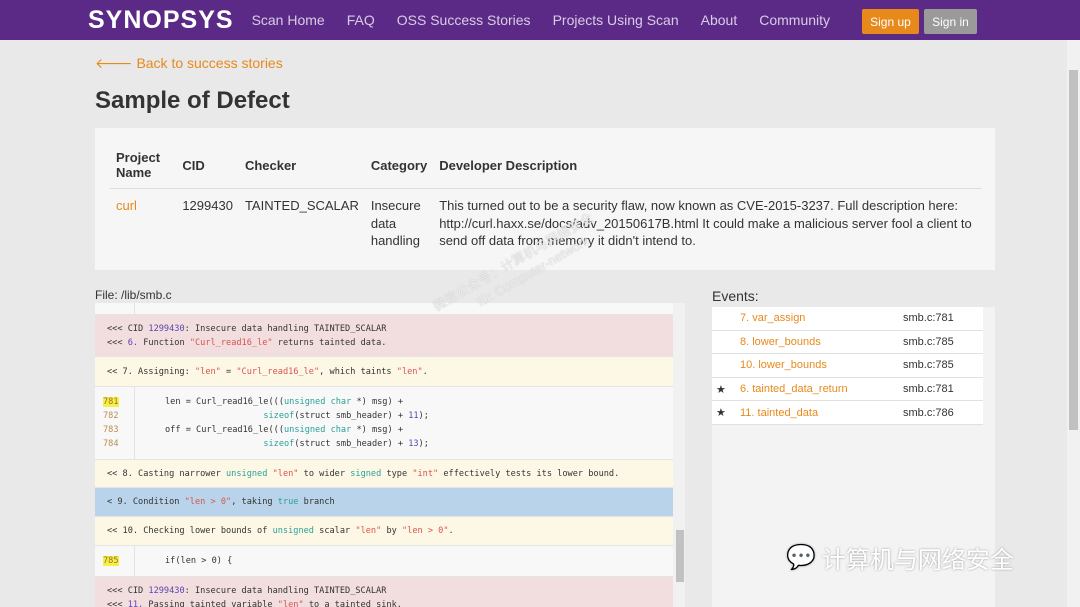 The width and height of the screenshot is (1080, 607). I want to click on event-item: 8. lower_bounds smb.c:785, so click(847, 342).